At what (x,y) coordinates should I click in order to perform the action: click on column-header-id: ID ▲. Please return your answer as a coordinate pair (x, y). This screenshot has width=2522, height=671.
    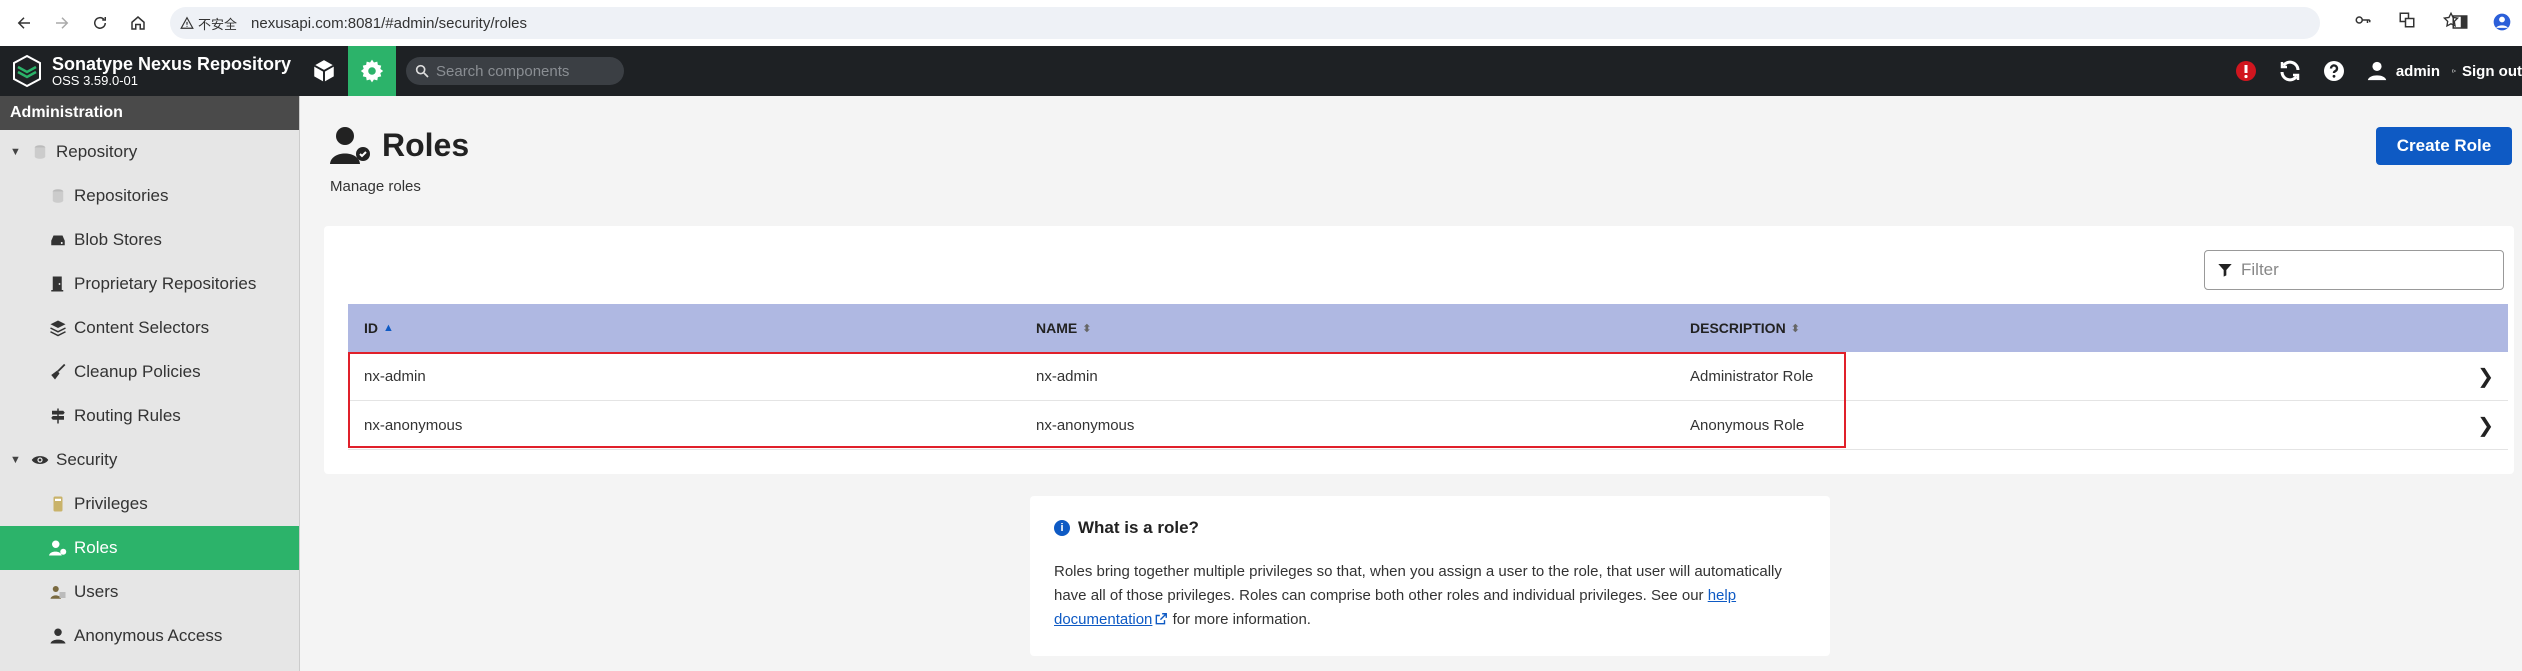
    Looking at the image, I should click on (379, 328).